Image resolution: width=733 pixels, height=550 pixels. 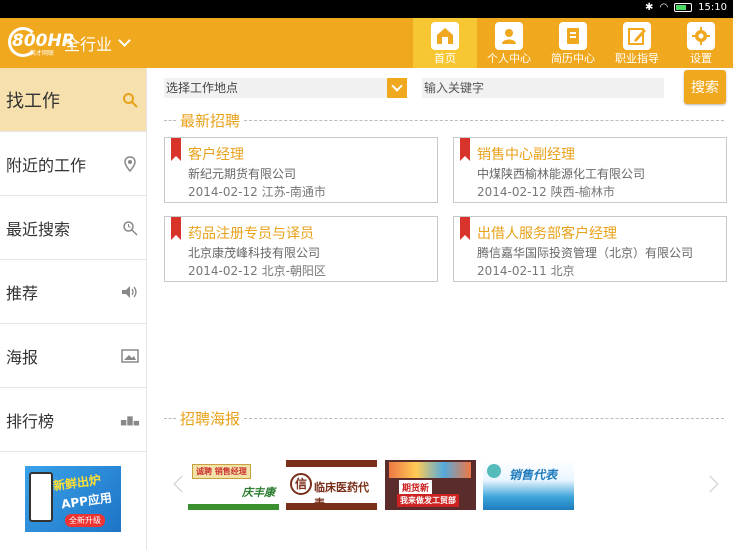 I want to click on poster-text: 信, so click(x=301, y=484).